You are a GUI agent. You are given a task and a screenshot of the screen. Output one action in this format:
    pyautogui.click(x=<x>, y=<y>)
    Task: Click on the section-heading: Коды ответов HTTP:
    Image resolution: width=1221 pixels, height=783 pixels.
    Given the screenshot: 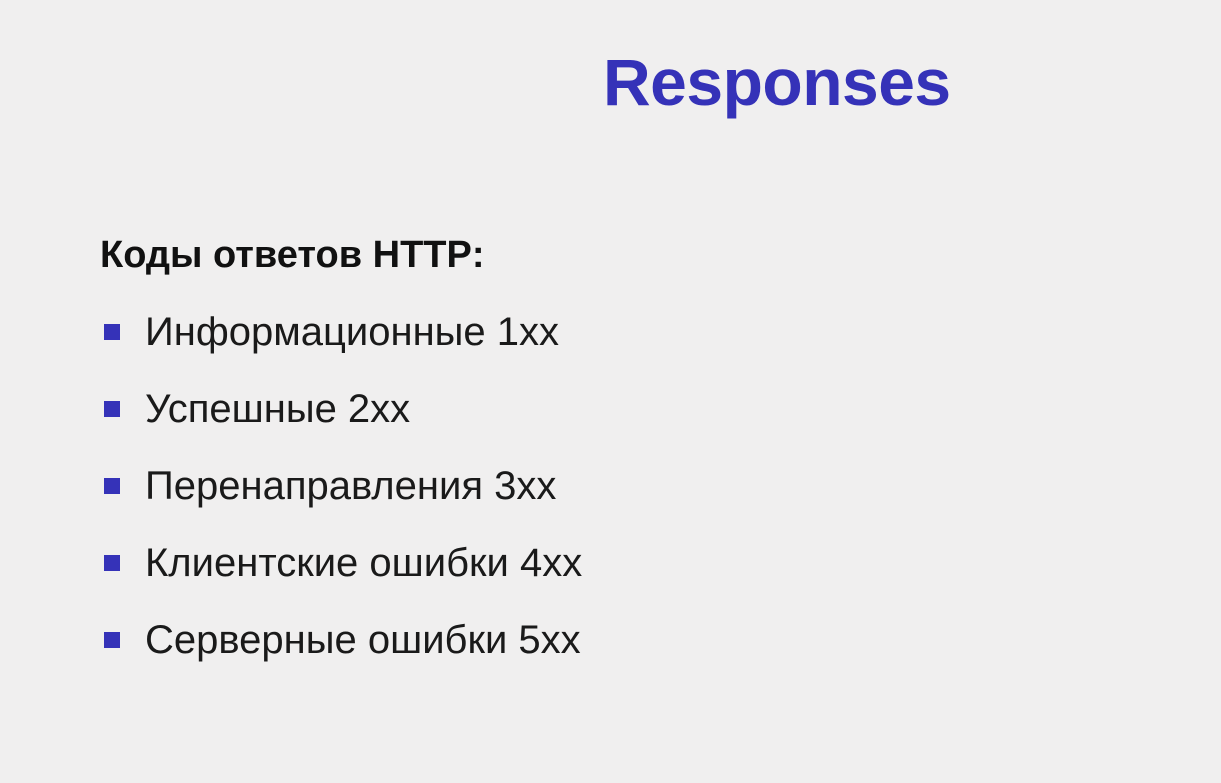 What is the action you would take?
    pyautogui.click(x=292, y=255)
    